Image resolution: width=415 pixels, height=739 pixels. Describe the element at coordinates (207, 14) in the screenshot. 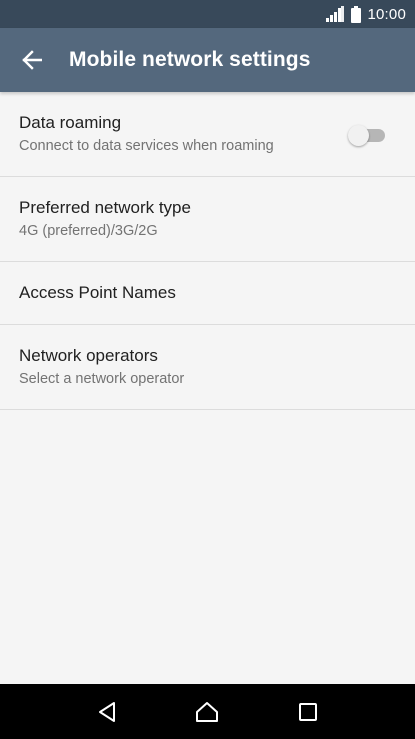

I see `status-bar: 10:00` at that location.